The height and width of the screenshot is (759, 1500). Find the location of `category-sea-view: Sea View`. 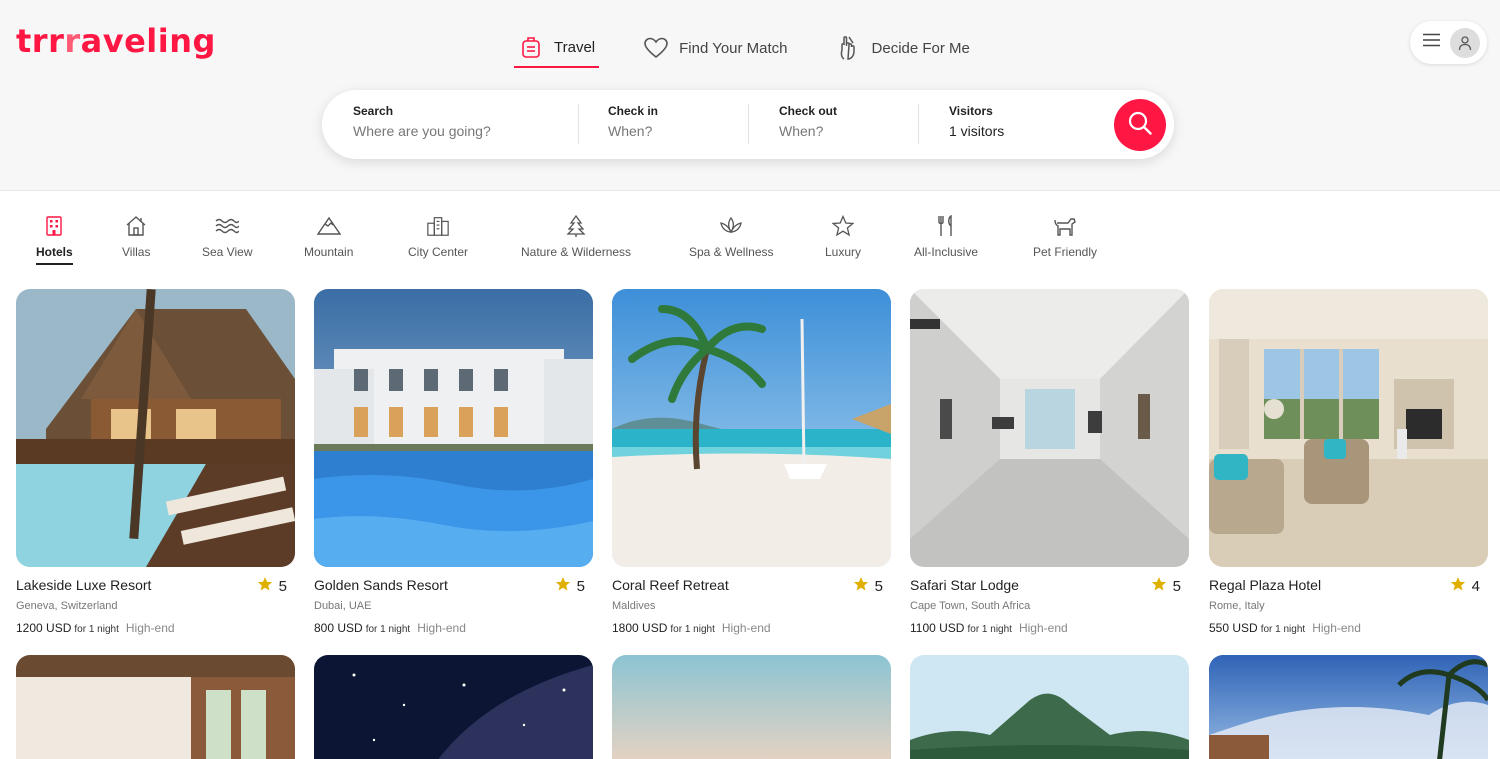

category-sea-view: Sea View is located at coordinates (227, 240).